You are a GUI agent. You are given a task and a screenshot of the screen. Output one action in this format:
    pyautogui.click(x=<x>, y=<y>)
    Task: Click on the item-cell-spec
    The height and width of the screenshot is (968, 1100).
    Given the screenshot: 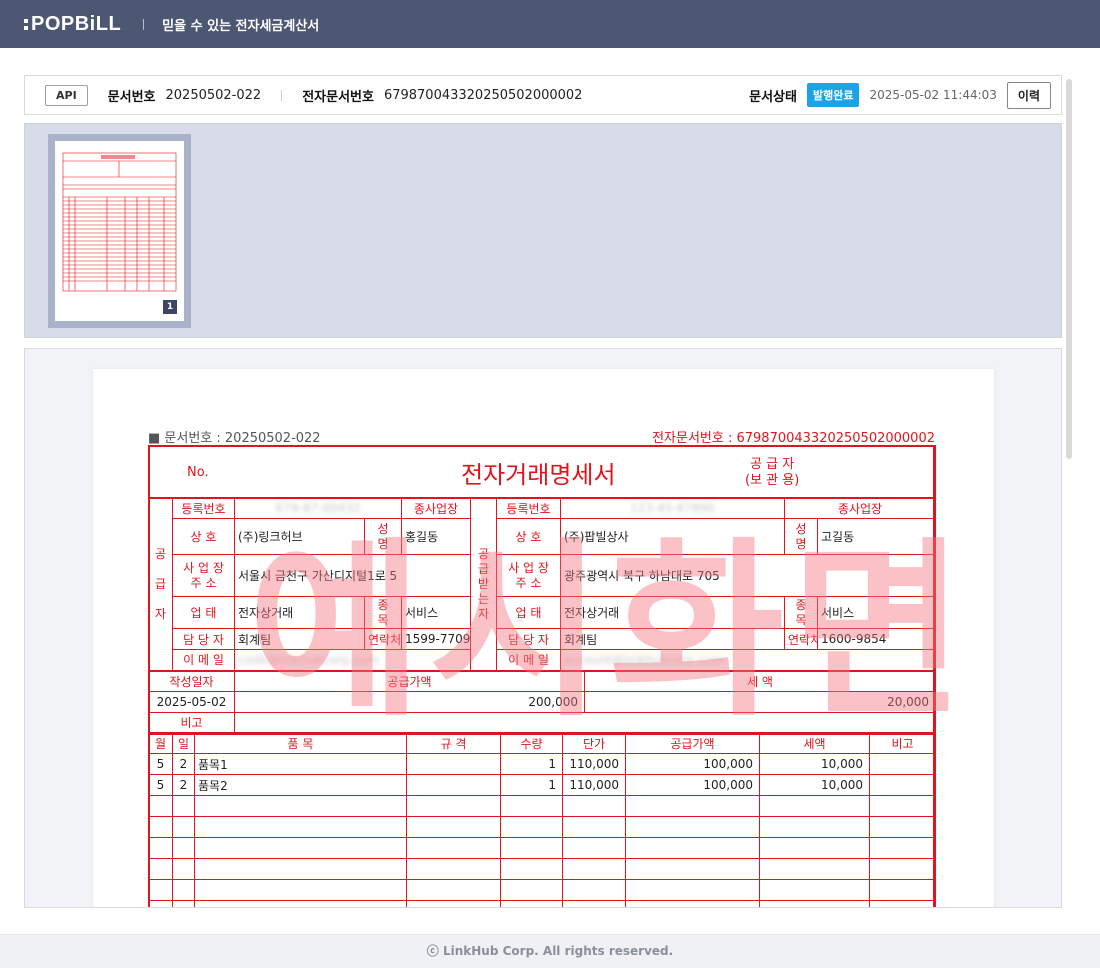 What is the action you would take?
    pyautogui.click(x=453, y=785)
    